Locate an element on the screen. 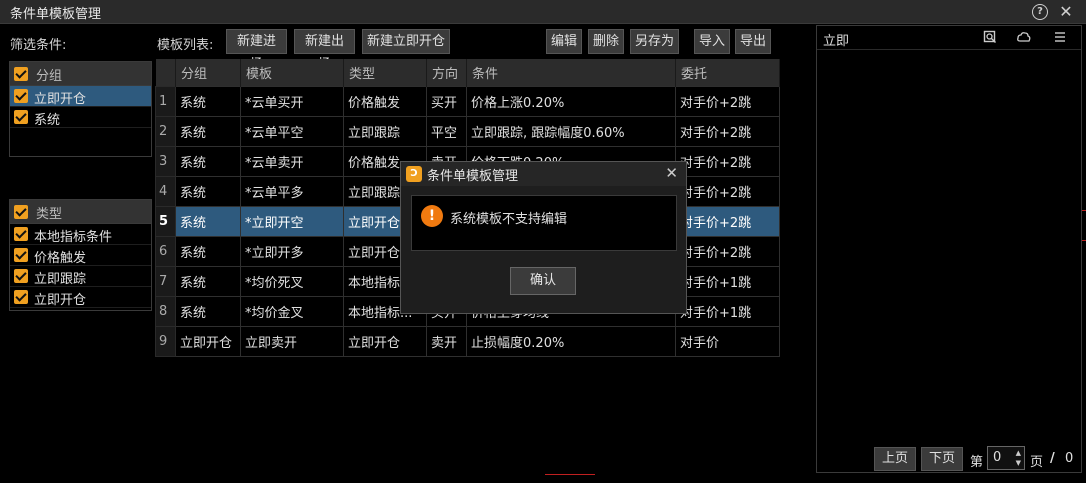 The image size is (1086, 483). table-cell-dir: 买开 is located at coordinates (447, 101).